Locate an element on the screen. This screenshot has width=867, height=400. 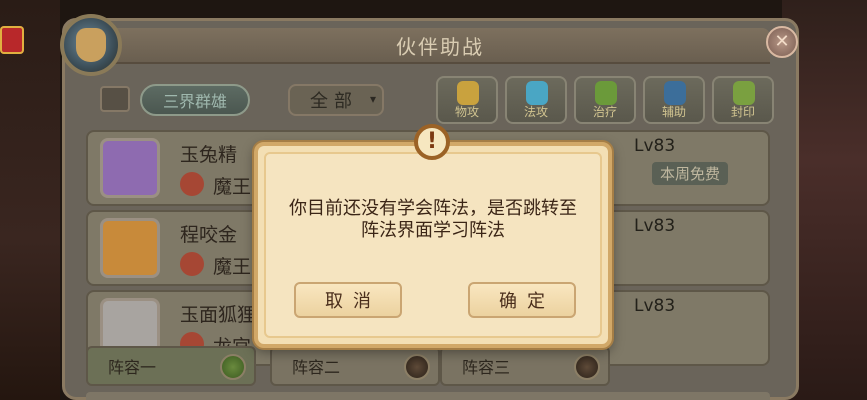
chevron-down-icon: ▾ is located at coordinates (372, 99).